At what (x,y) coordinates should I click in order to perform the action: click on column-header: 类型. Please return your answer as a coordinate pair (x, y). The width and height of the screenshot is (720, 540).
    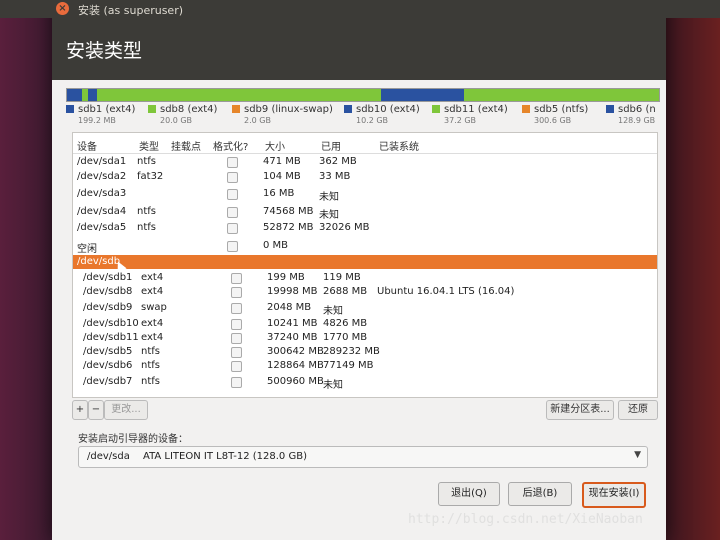
    Looking at the image, I should click on (149, 145).